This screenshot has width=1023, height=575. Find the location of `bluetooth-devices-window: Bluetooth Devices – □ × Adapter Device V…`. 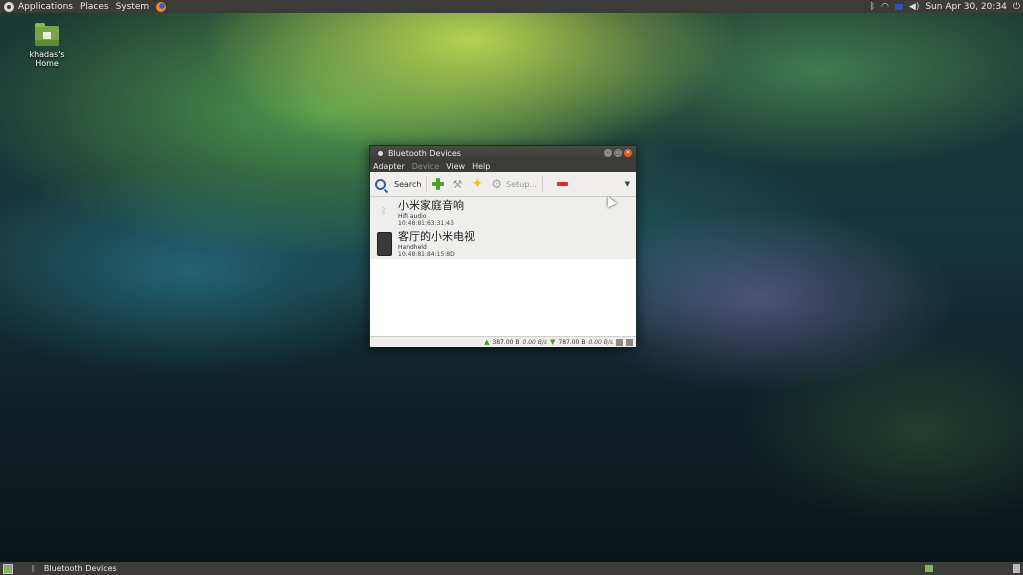

bluetooth-devices-window: Bluetooth Devices – □ × Adapter Device V… is located at coordinates (503, 246).